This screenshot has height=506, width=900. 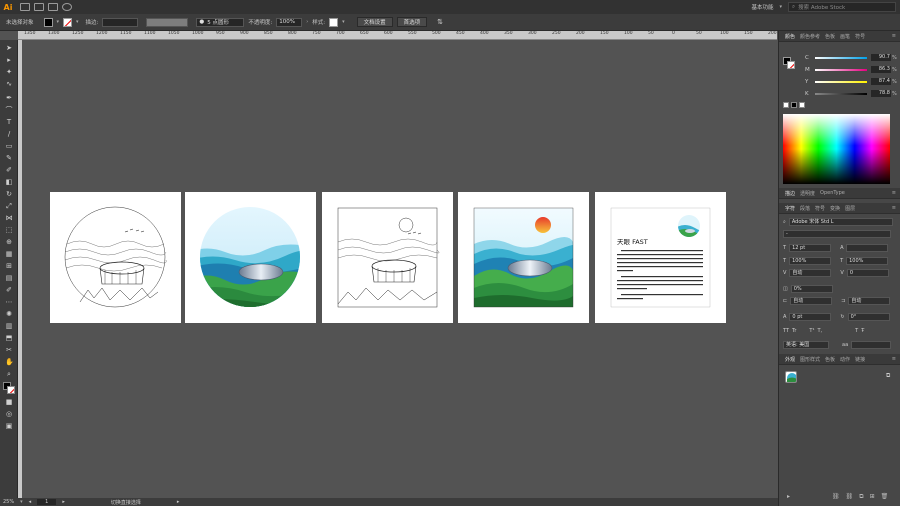 What do you see at coordinates (881, 93) in the screenshot?
I see `cmyk-value: 78.8` at bounding box center [881, 93].